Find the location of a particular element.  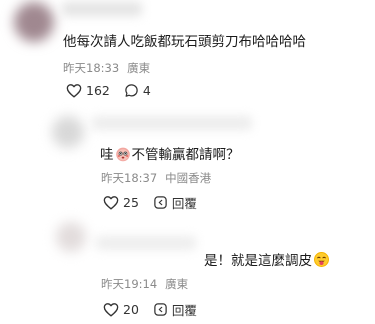

tongue-out-face-emoji is located at coordinates (321, 262).